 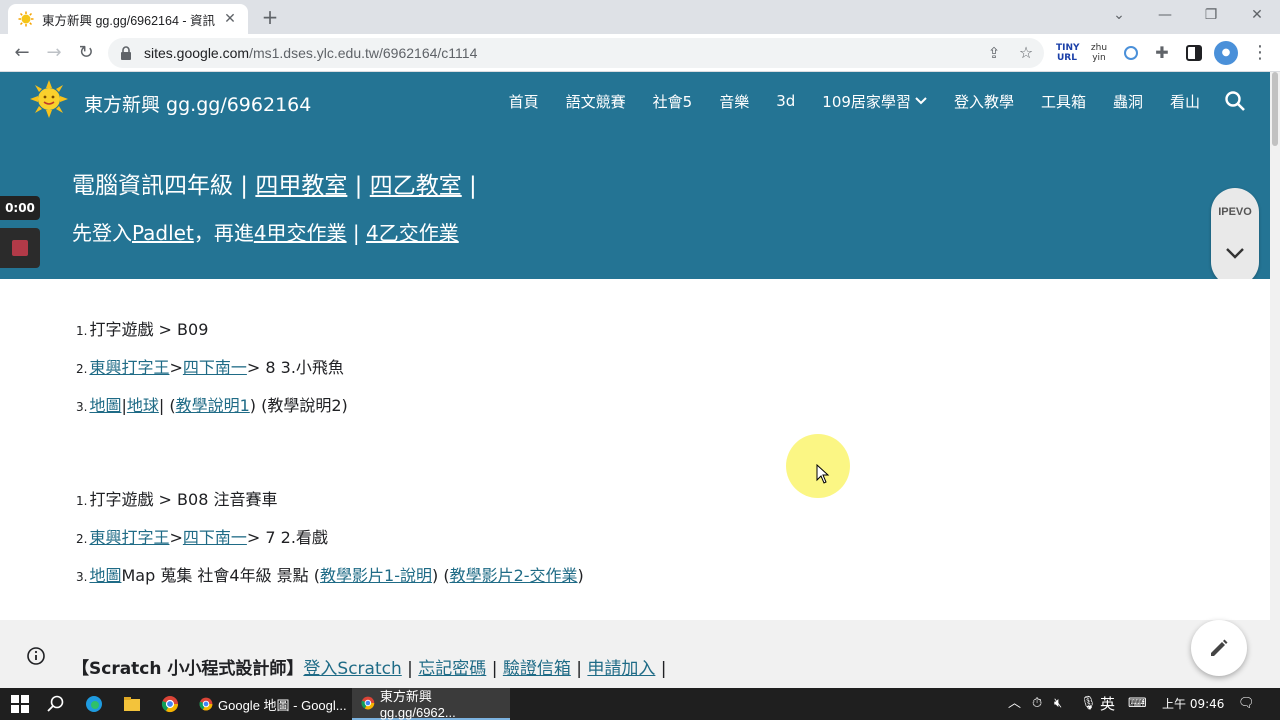 What do you see at coordinates (524, 101) in the screenshot?
I see `nav-item-home: 首頁` at bounding box center [524, 101].